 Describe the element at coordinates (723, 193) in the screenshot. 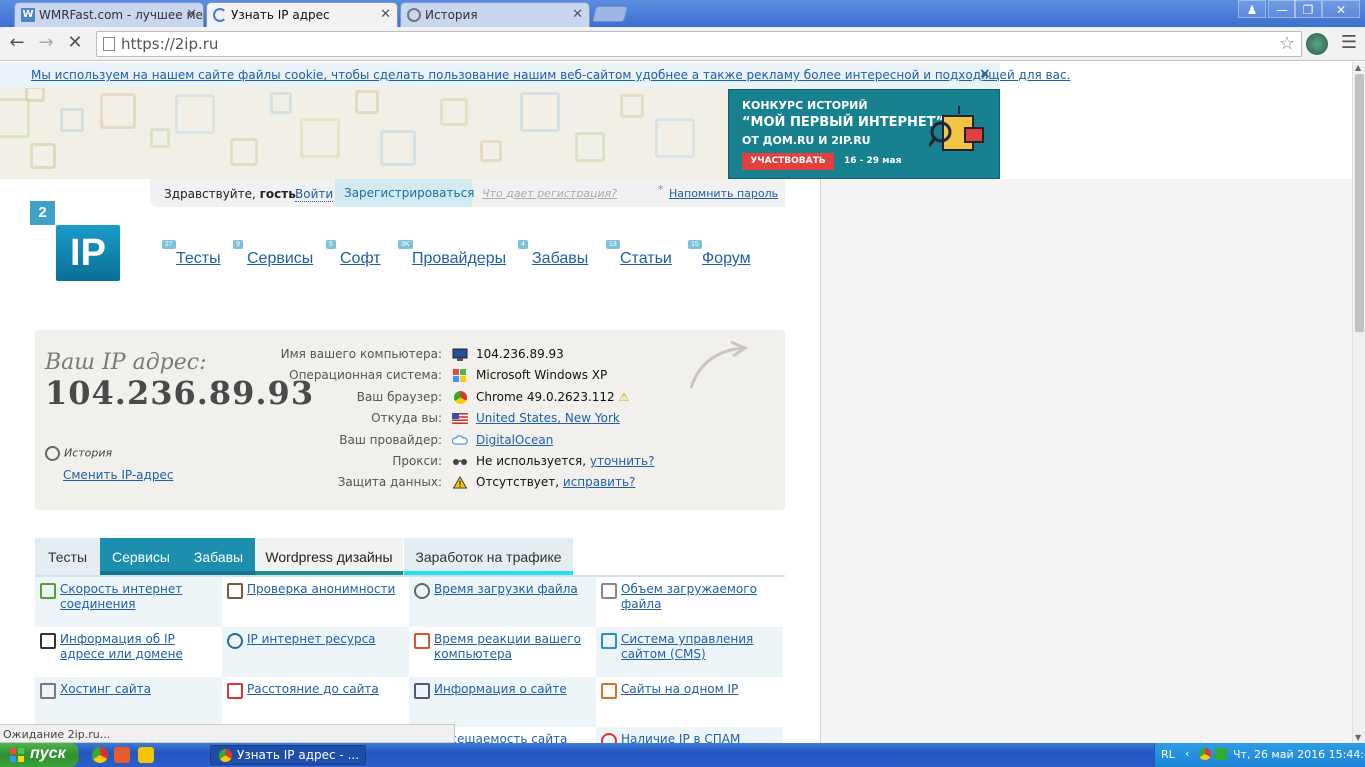

I see `remind-password-link: Напомнить пароль` at that location.